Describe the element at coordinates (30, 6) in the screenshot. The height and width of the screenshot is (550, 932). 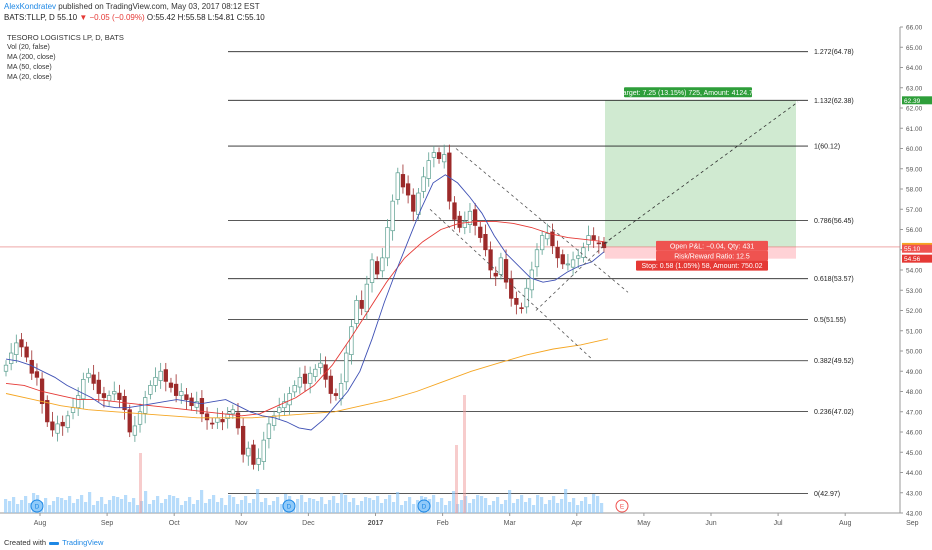
I see `author-link: AlexKondratev` at that location.